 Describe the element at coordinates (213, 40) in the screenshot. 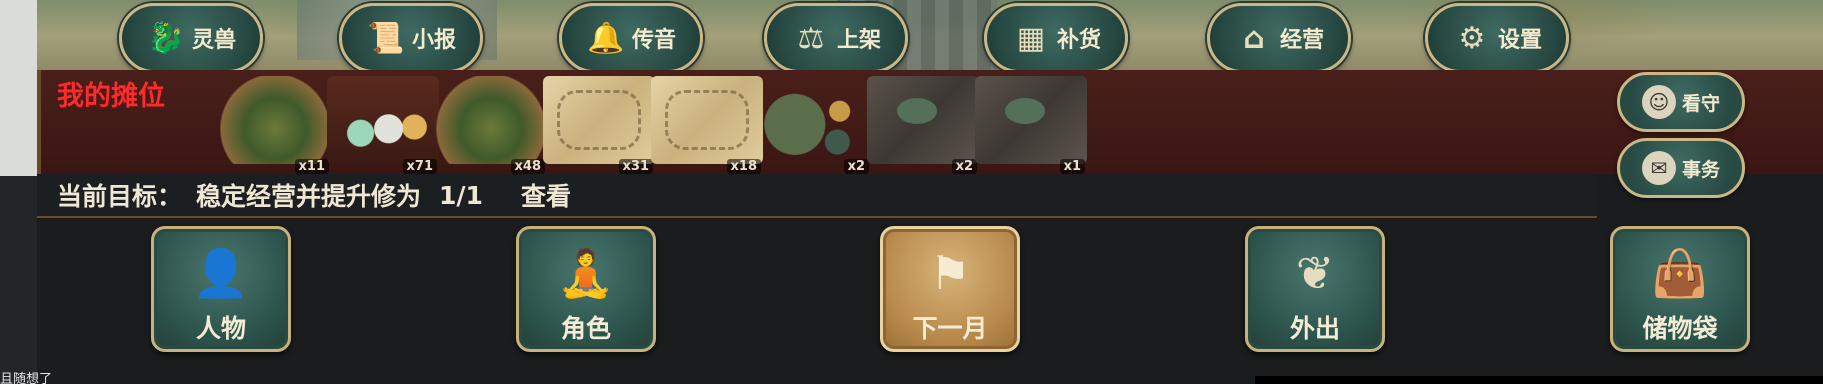

I see `beast-label: 灵兽` at that location.